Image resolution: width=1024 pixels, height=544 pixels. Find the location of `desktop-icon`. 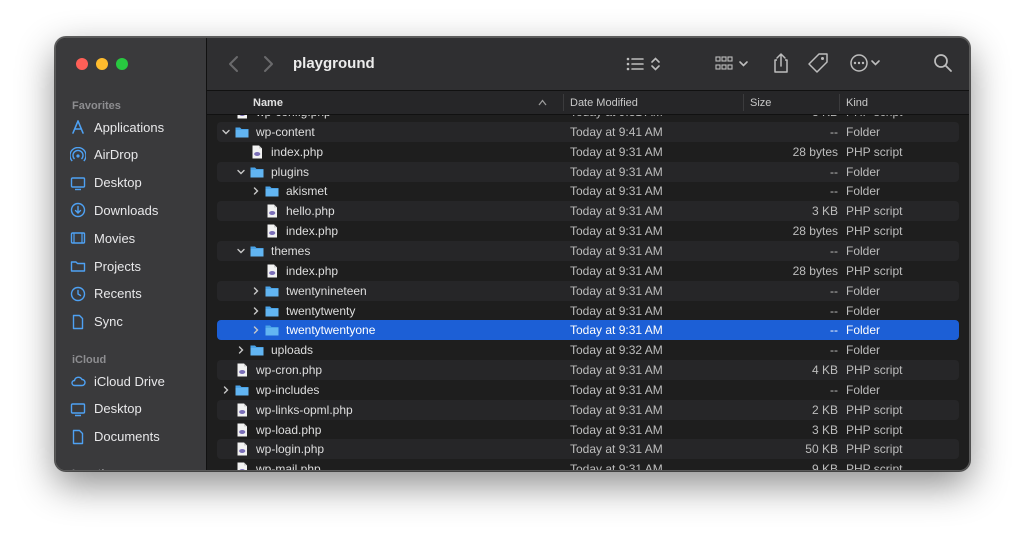

desktop-icon is located at coordinates (78, 183).